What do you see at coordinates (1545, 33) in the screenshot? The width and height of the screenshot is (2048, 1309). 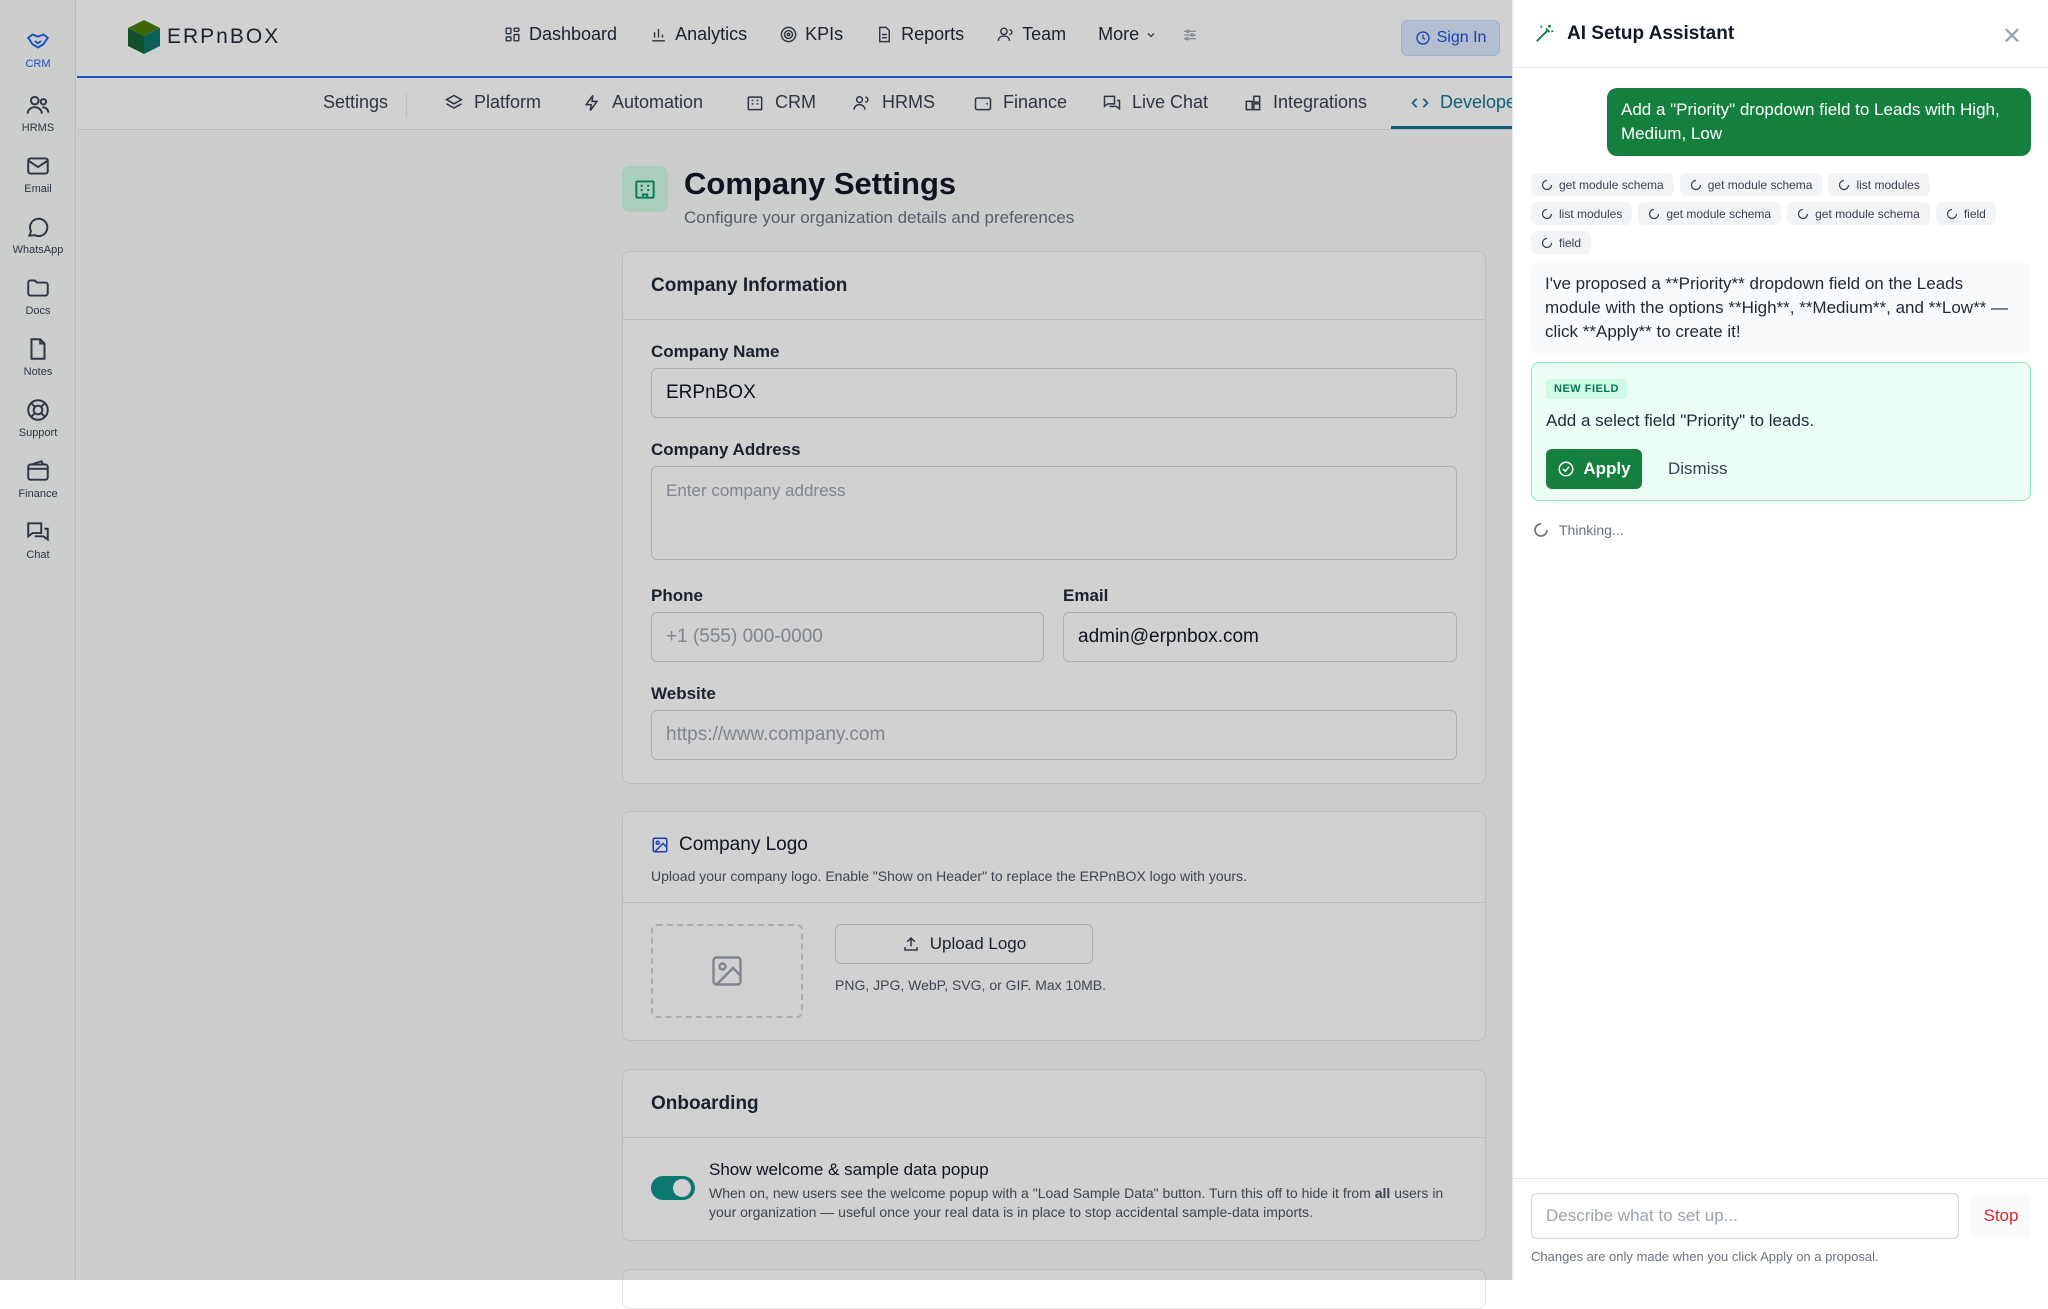 I see `magic-wand-icon` at bounding box center [1545, 33].